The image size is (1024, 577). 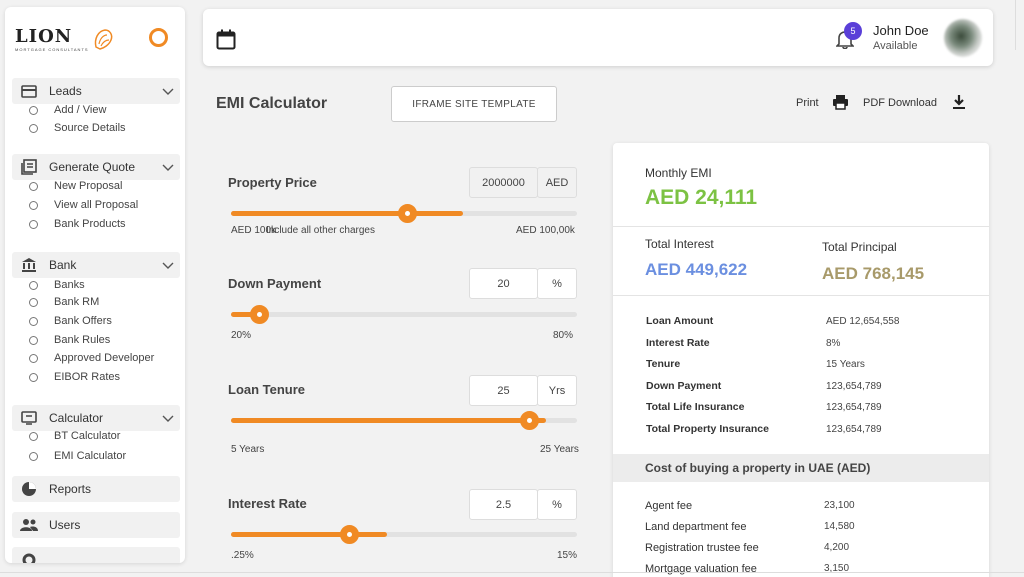 I want to click on fee-key: Land department fee, so click(x=696, y=527).